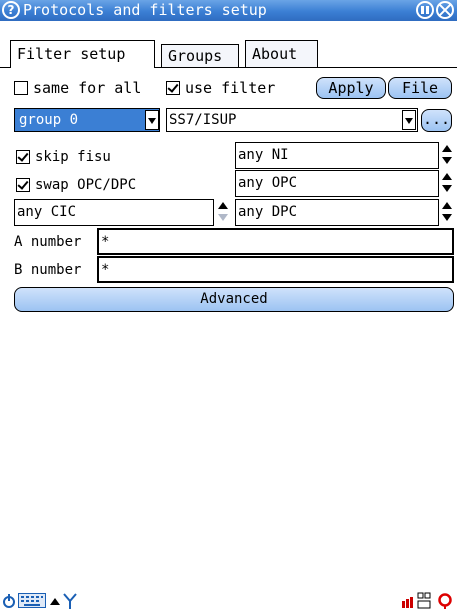 This screenshot has width=457, height=610. I want to click on dpc-spinner, so click(447, 212).